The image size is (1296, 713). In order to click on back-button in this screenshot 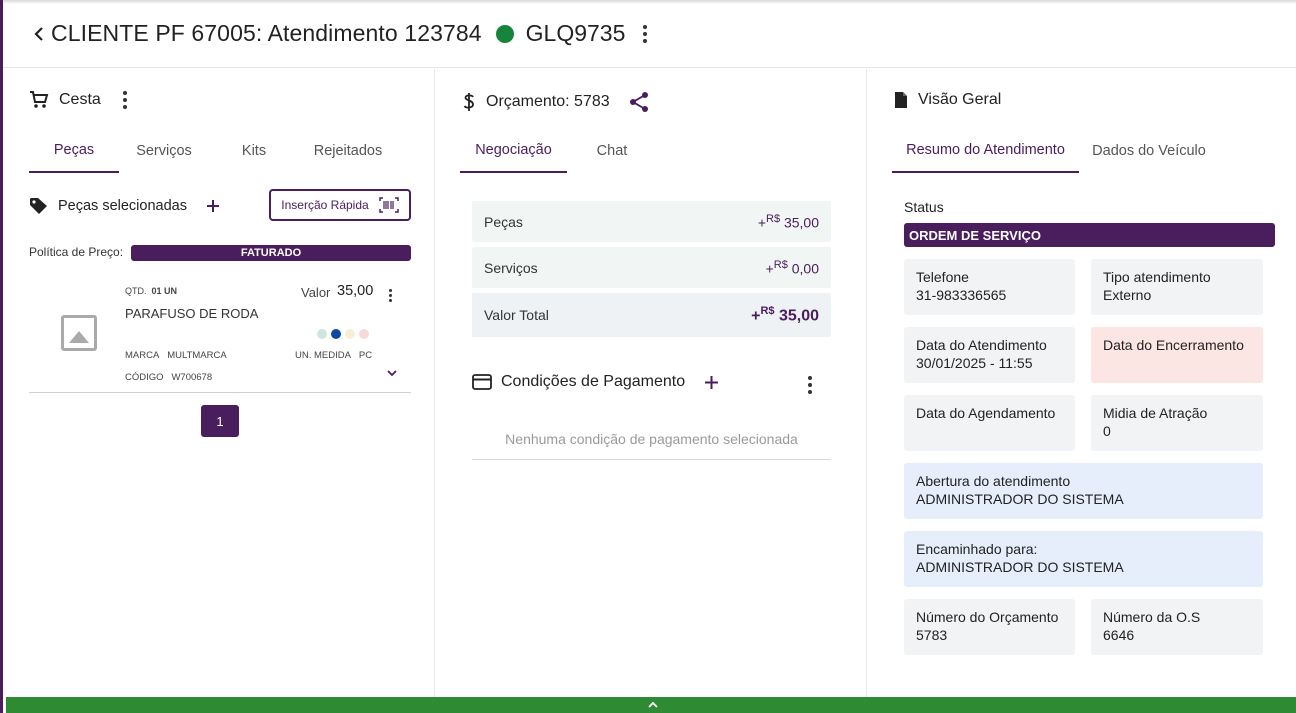, I will do `click(39, 34)`.